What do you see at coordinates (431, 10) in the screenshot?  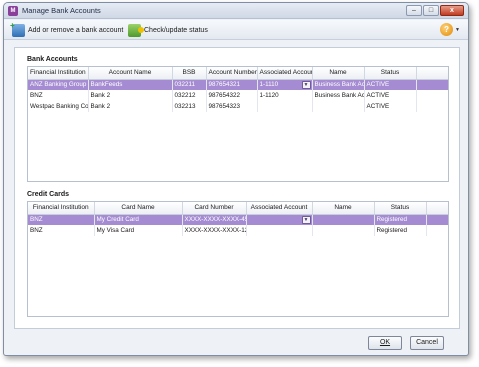 I see `maximize-button: □` at bounding box center [431, 10].